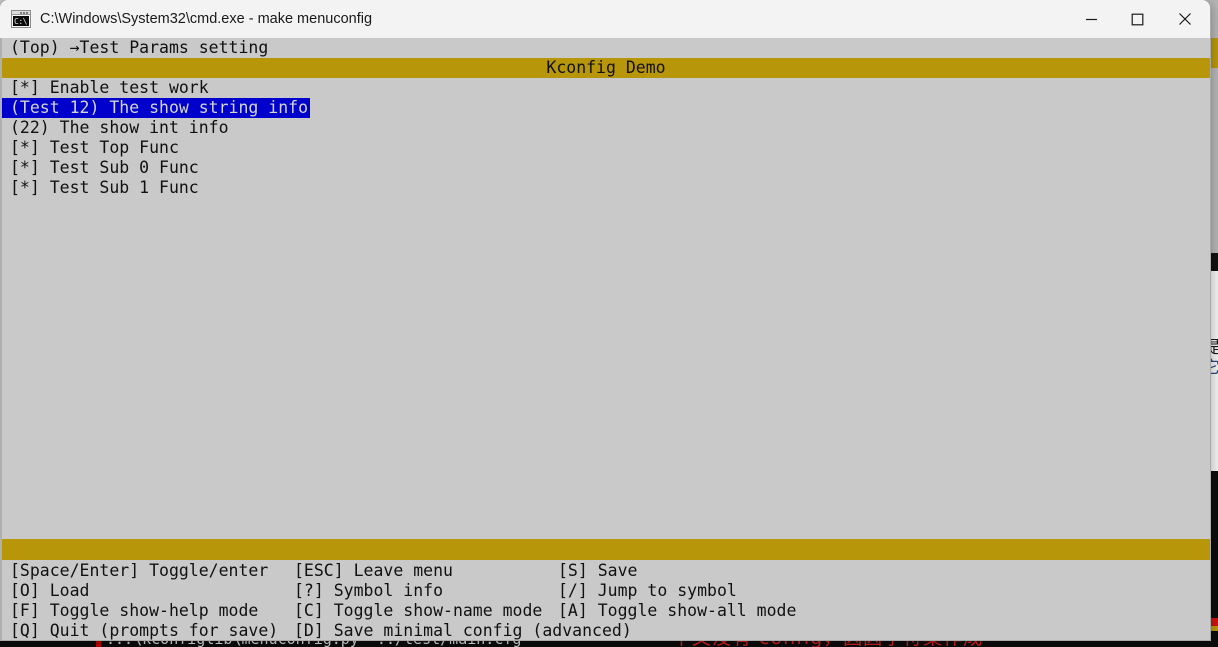 This screenshot has width=1218, height=647. Describe the element at coordinates (606, 188) in the screenshot. I see `menu-item-test-sub-1-func: [*] Test Sub 1 Func` at that location.